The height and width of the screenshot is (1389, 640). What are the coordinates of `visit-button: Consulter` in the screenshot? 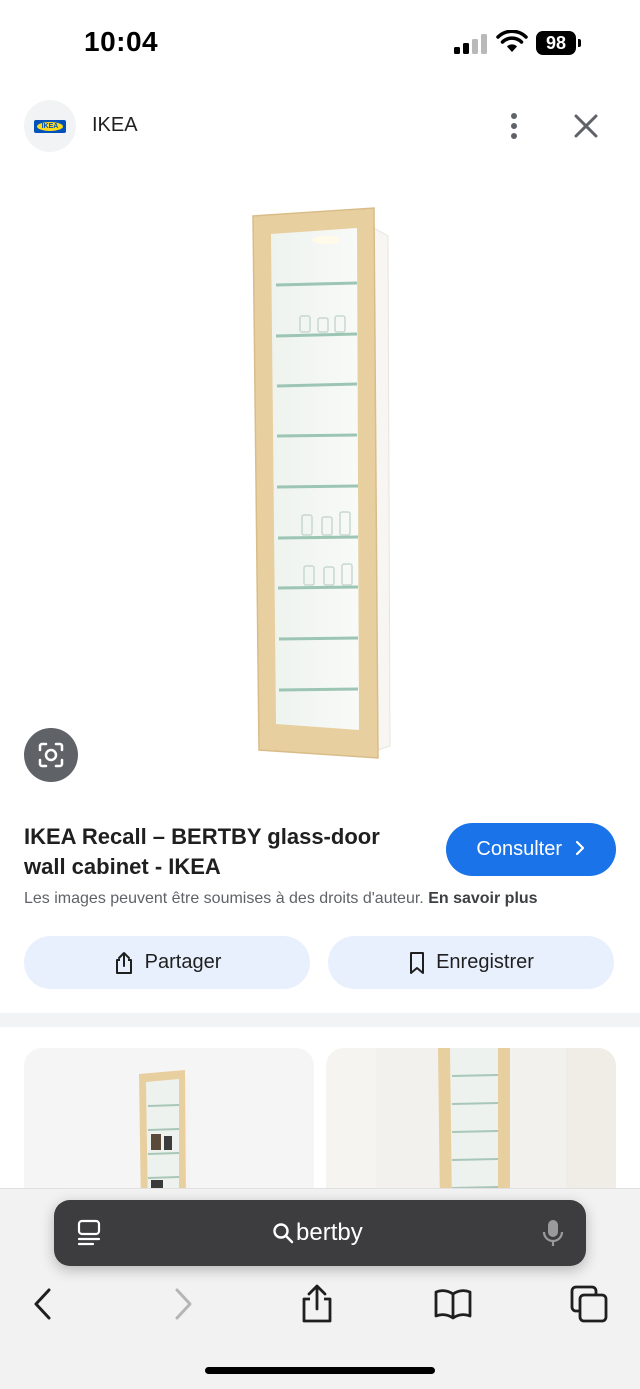 It's located at (531, 849).